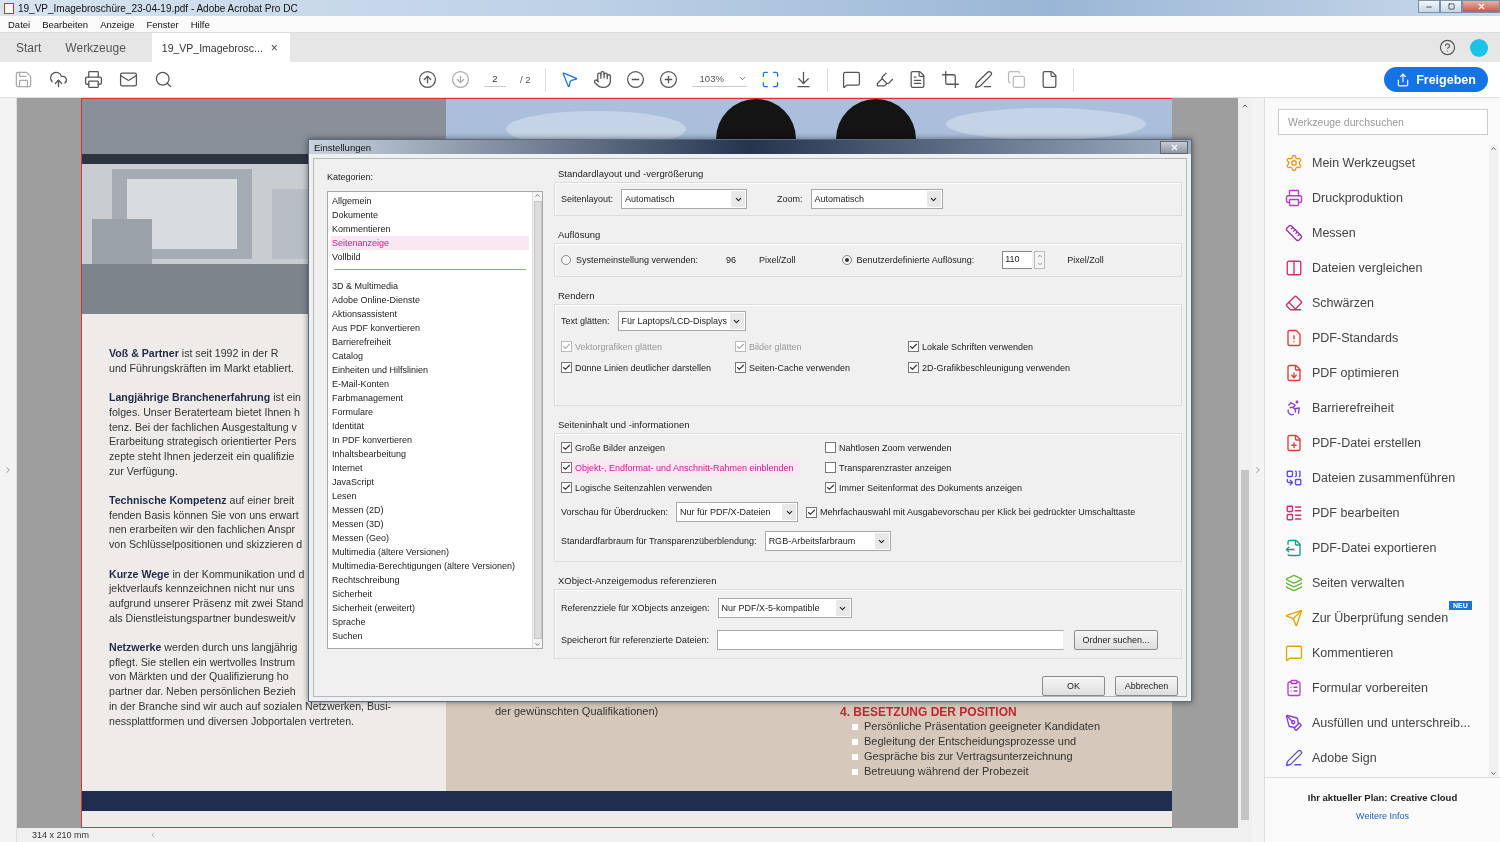 This screenshot has height=842, width=1500. Describe the element at coordinates (430, 594) in the screenshot. I see `category-item: Sicherheit` at that location.